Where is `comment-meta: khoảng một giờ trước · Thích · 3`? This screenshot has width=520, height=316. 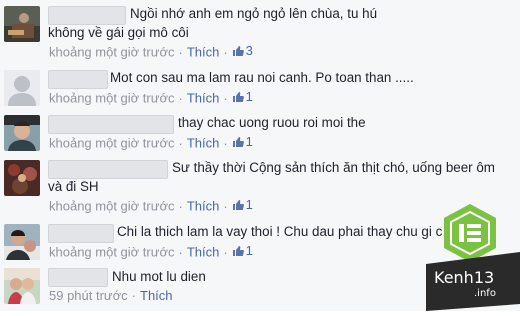
comment-meta: khoảng một giờ trước · Thích · 3 is located at coordinates (151, 51).